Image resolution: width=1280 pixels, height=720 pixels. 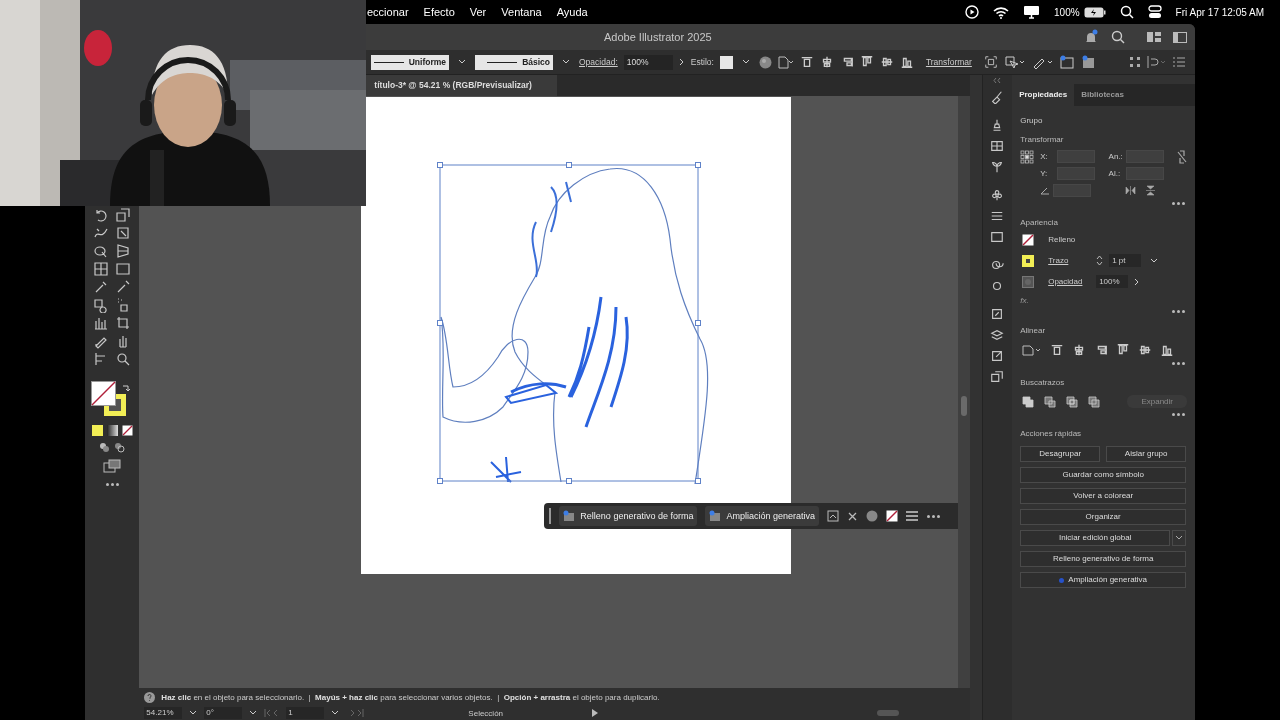 What do you see at coordinates (1069, 260) in the screenshot?
I see `appearance-label: Trazo` at bounding box center [1069, 260].